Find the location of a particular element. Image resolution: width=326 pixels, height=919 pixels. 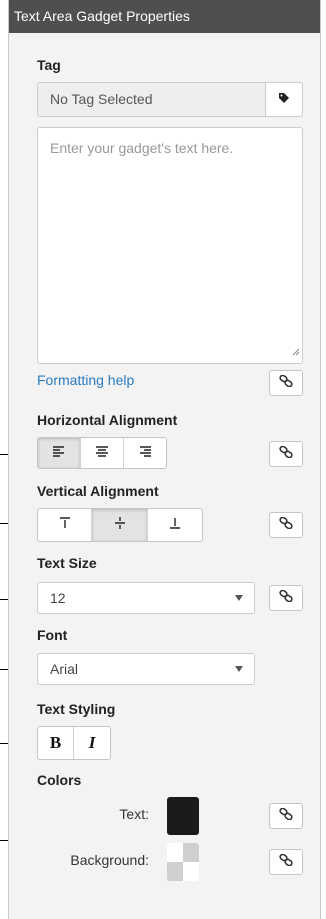

text-size-link-button is located at coordinates (286, 598).